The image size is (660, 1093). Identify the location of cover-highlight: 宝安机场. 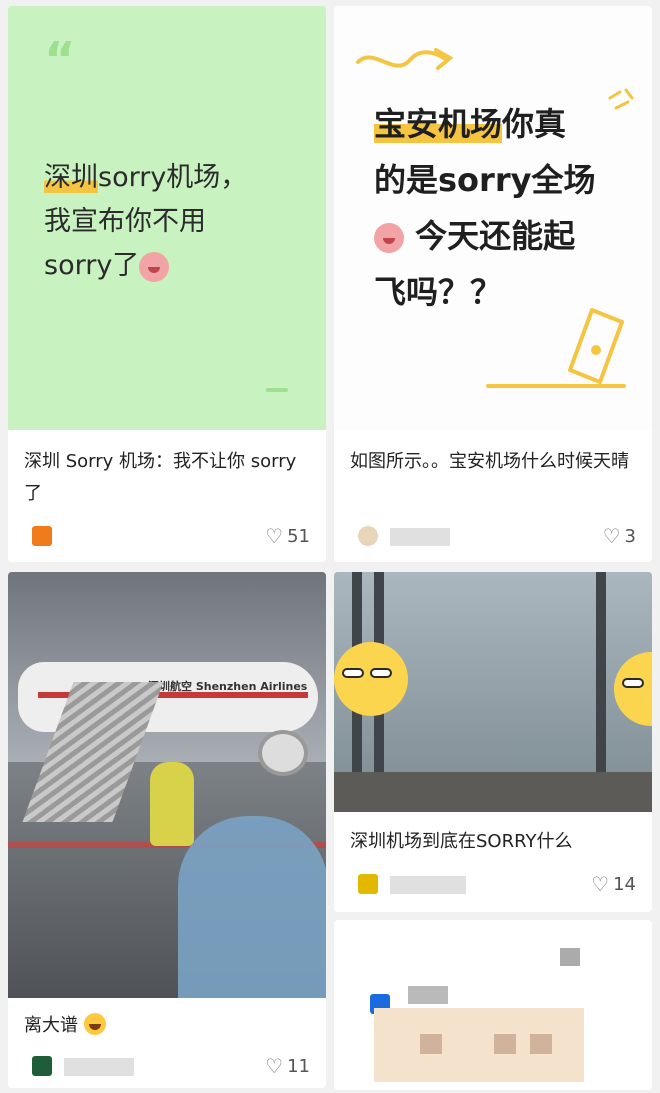
(438, 124).